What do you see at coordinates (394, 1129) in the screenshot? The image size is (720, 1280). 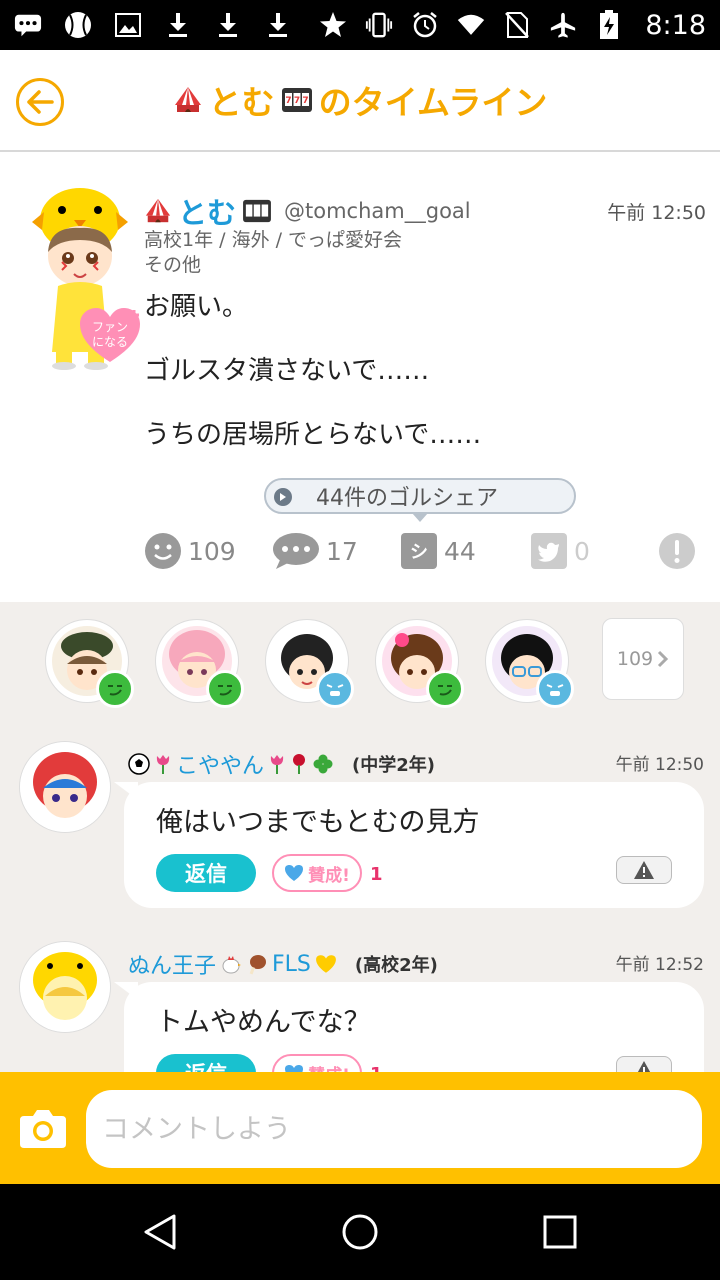 I see `comment-input` at bounding box center [394, 1129].